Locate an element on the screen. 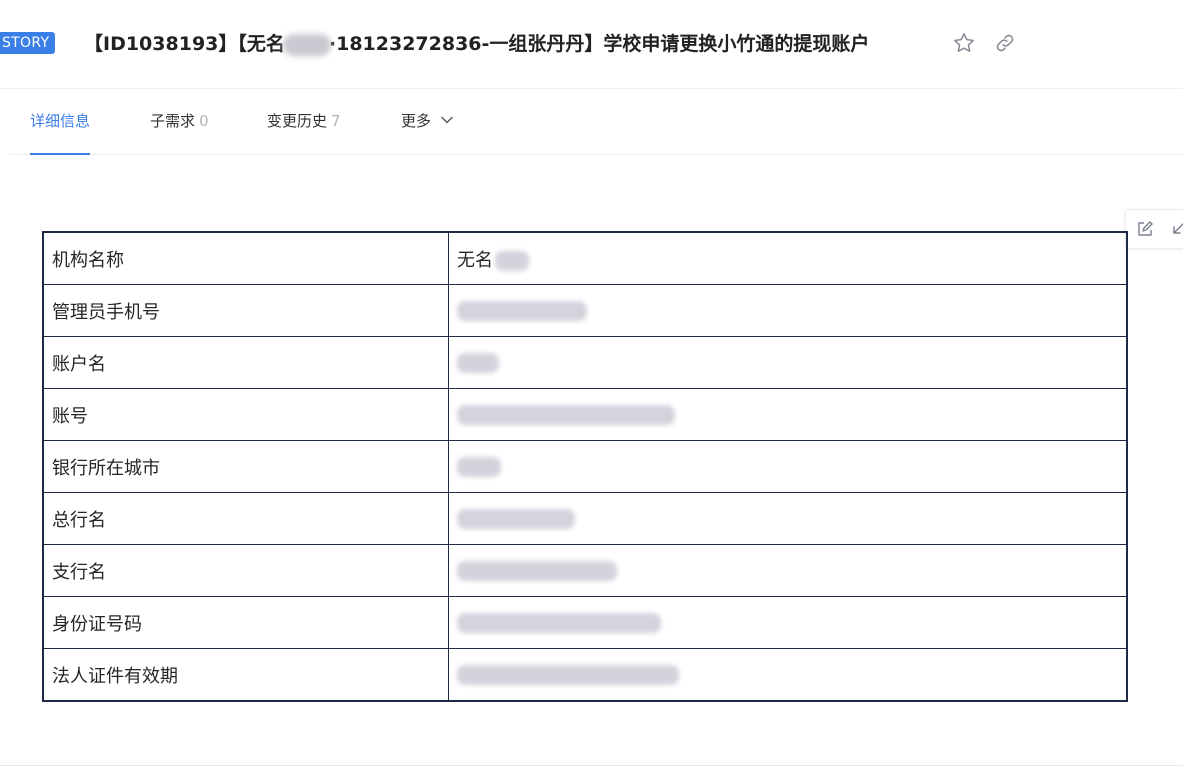  collapse-icon is located at coordinates (1176, 229).